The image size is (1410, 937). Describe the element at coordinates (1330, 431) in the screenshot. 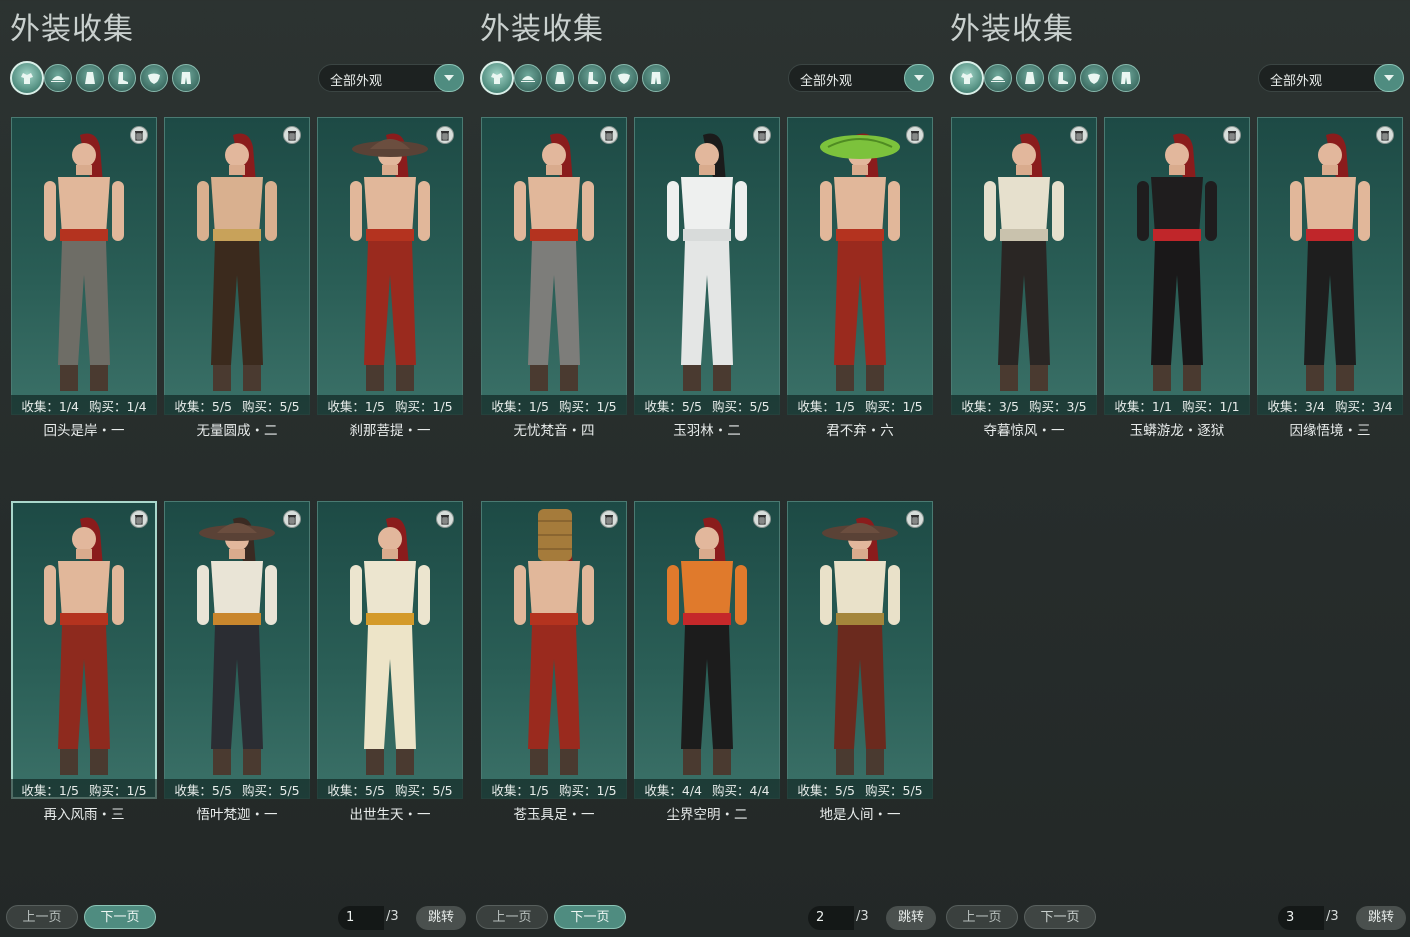

I see `outfit-name: 因缘悟境・三` at that location.